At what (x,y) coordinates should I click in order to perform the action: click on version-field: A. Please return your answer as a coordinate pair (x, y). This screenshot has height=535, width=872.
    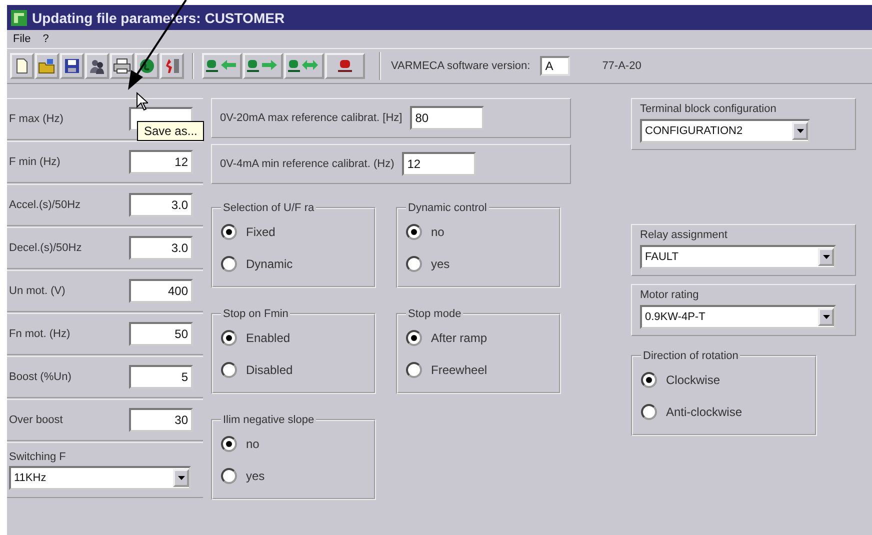
    Looking at the image, I should click on (555, 66).